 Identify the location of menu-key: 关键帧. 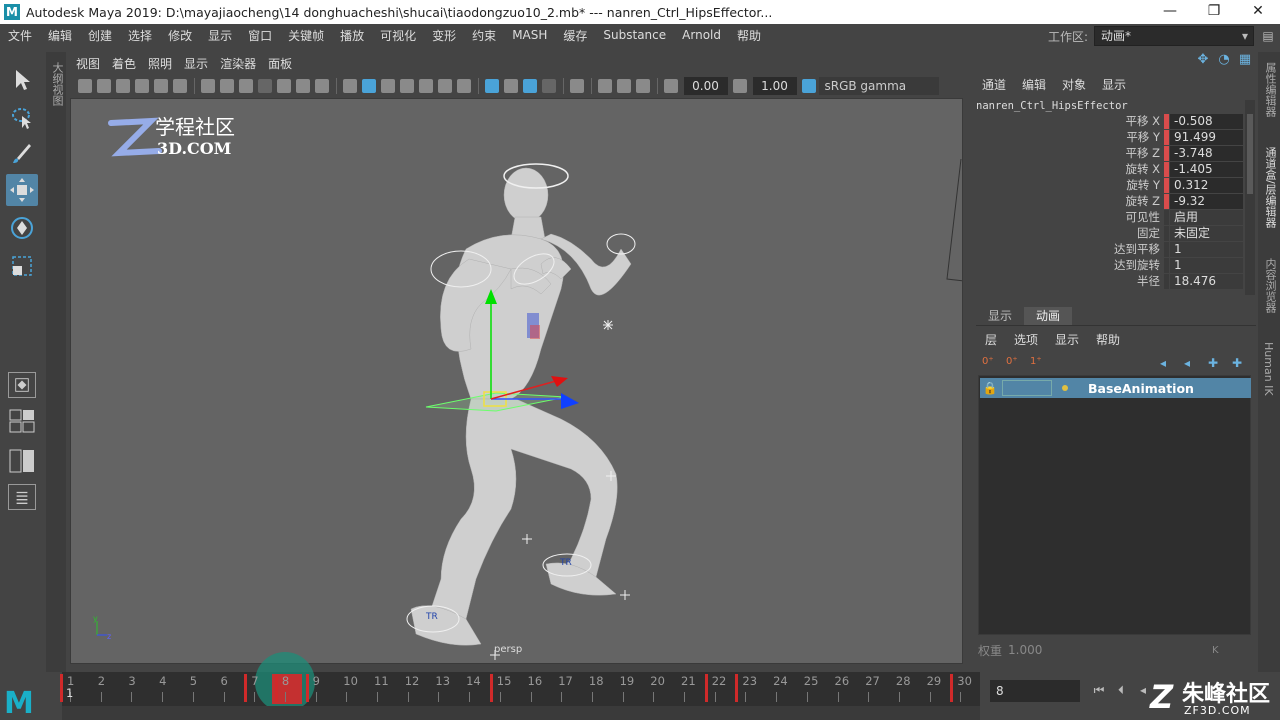
(306, 35).